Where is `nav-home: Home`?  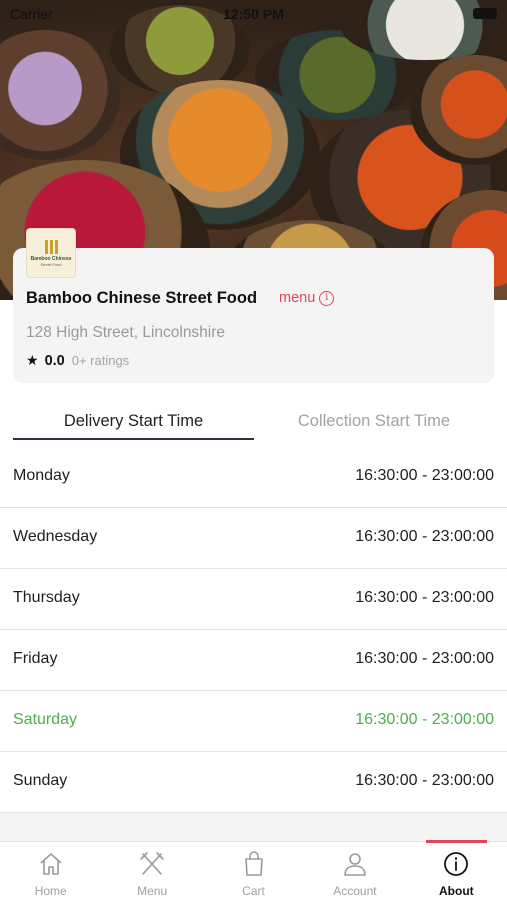
nav-home: Home is located at coordinates (50, 871).